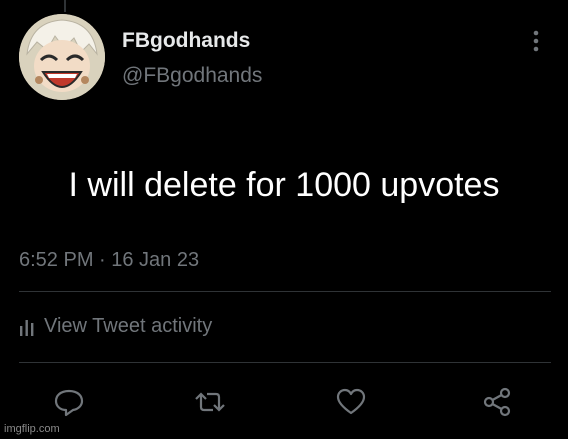 This screenshot has height=439, width=568. What do you see at coordinates (27, 327) in the screenshot?
I see `bar-chart-icon` at bounding box center [27, 327].